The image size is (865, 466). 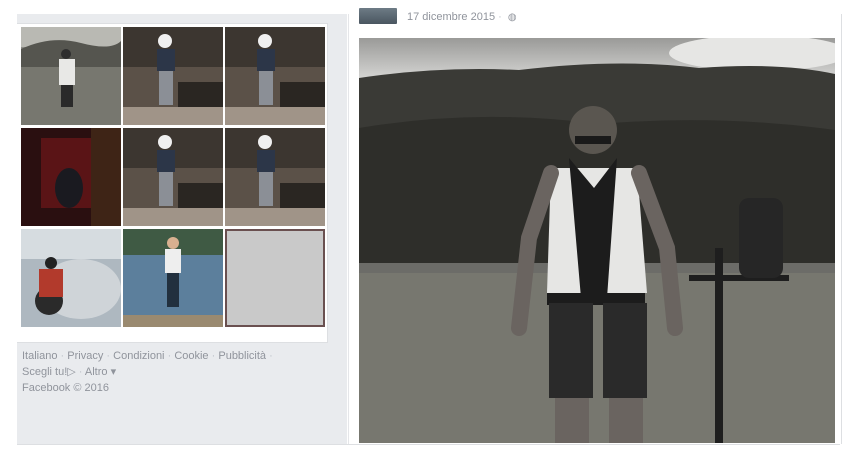 I want to click on footer-link-cookies: Cookie, so click(x=191, y=356).